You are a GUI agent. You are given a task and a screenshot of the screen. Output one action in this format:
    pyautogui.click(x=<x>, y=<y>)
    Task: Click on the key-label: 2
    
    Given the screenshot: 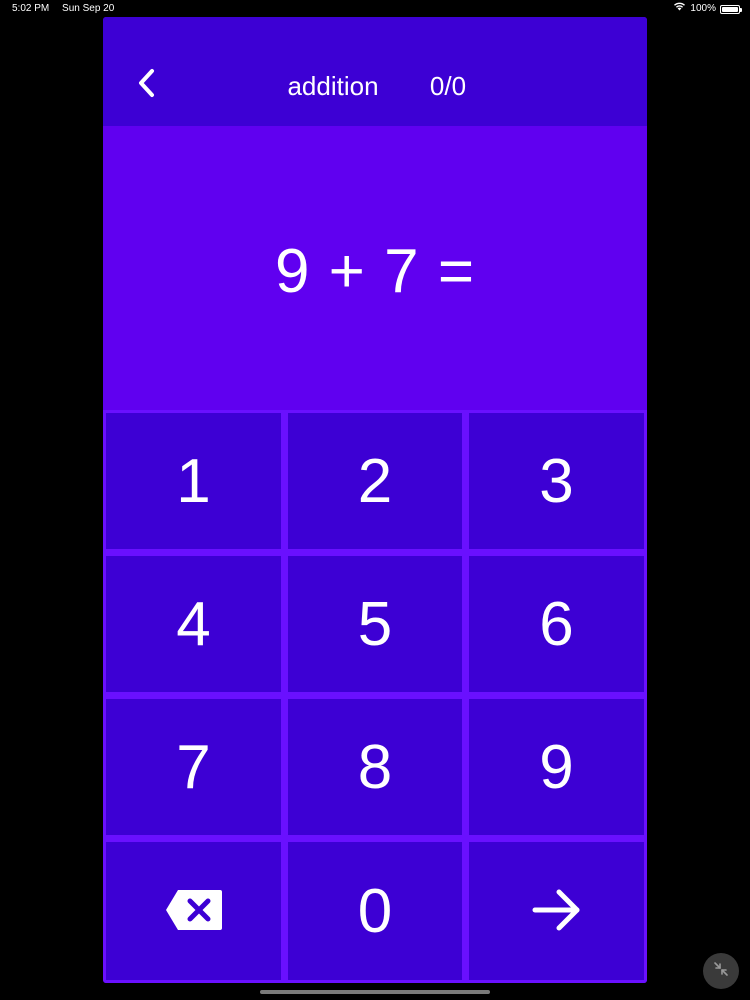 What is the action you would take?
    pyautogui.click(x=375, y=481)
    